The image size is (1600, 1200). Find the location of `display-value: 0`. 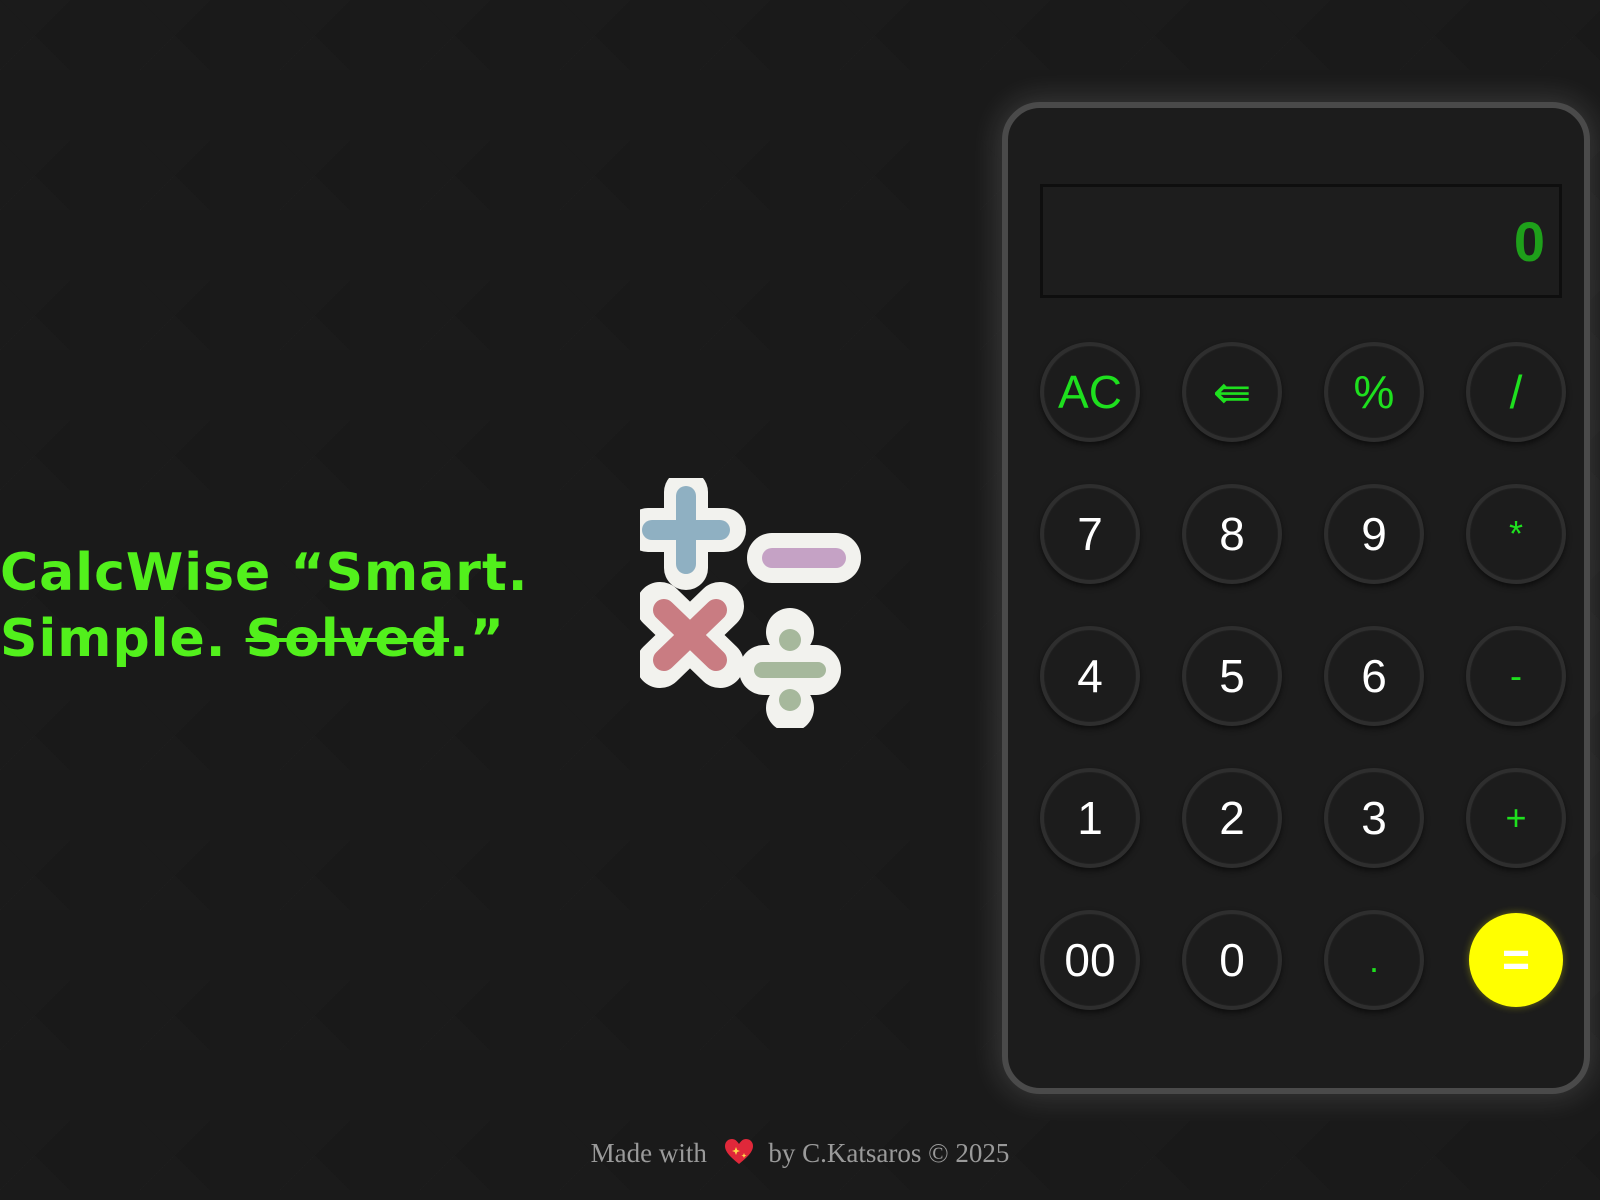

display-value: 0 is located at coordinates (1529, 241).